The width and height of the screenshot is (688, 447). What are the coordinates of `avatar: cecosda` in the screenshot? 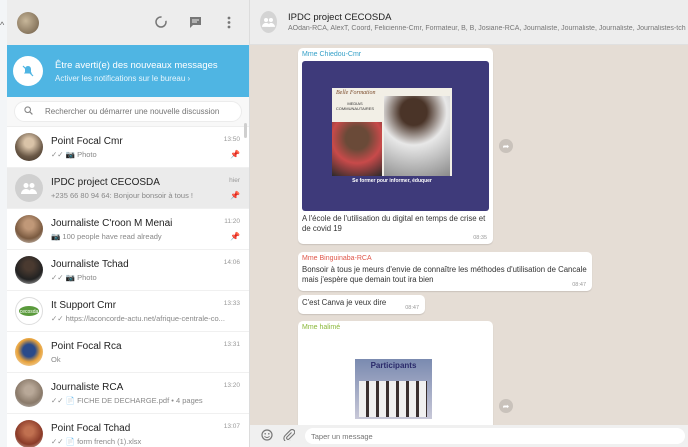 It's located at (29, 311).